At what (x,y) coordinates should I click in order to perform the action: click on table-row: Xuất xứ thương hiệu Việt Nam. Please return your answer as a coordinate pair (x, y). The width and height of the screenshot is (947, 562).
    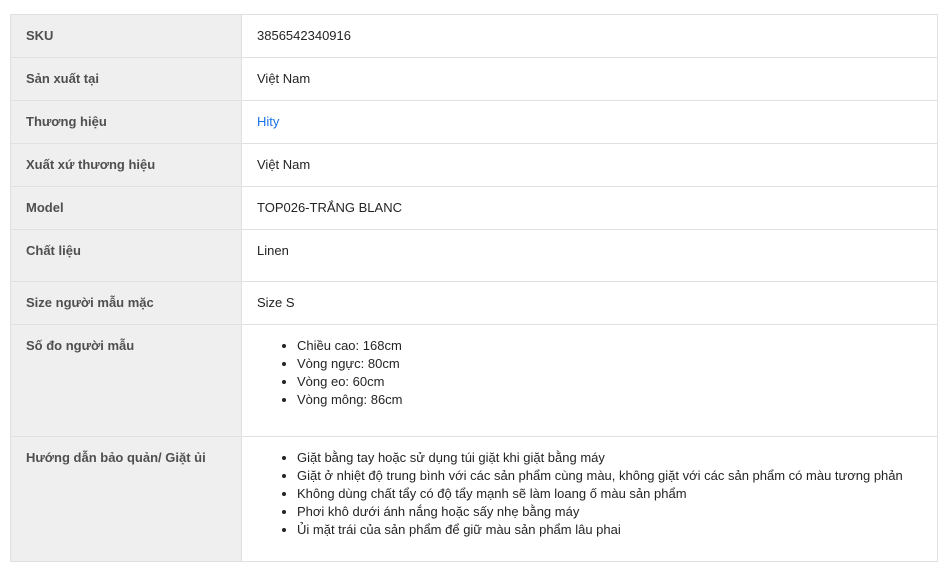
    Looking at the image, I should click on (474, 165).